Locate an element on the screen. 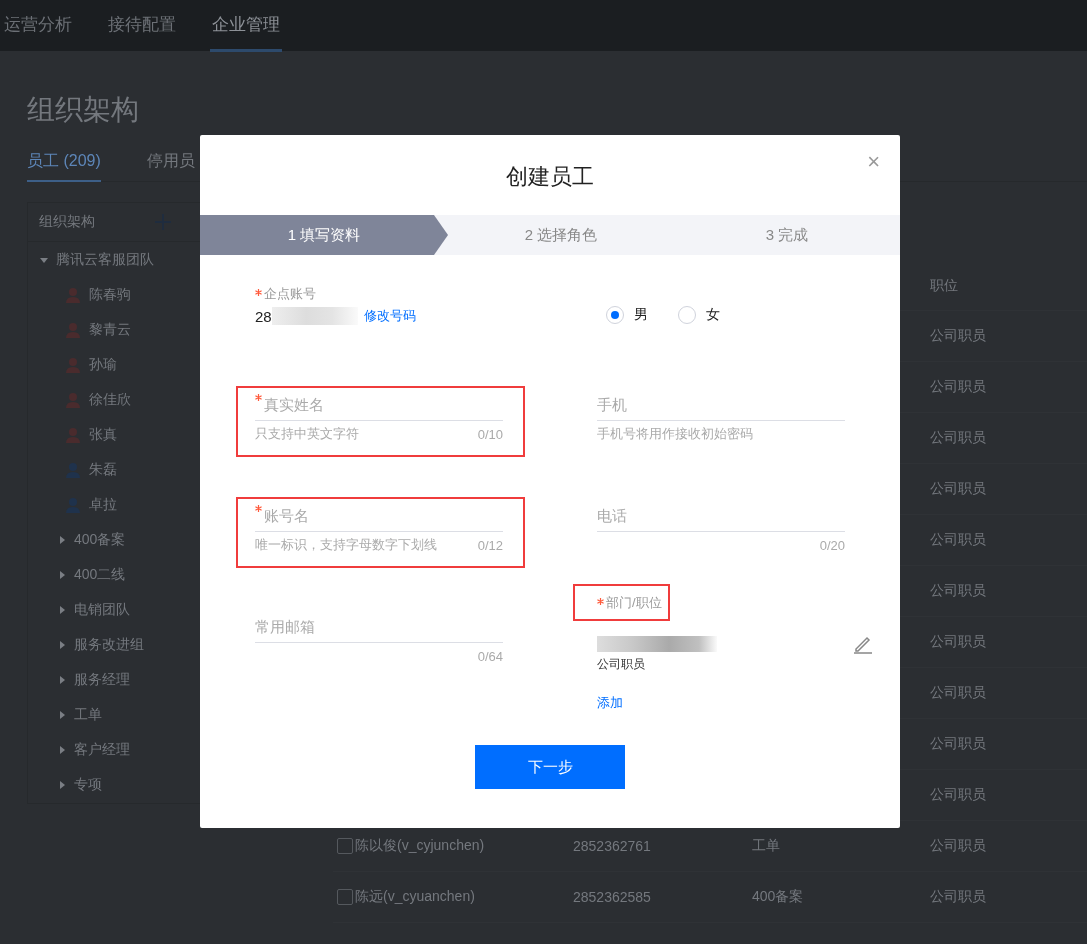 The height and width of the screenshot is (944, 1087). table-cell: 2852362761 is located at coordinates (612, 846).